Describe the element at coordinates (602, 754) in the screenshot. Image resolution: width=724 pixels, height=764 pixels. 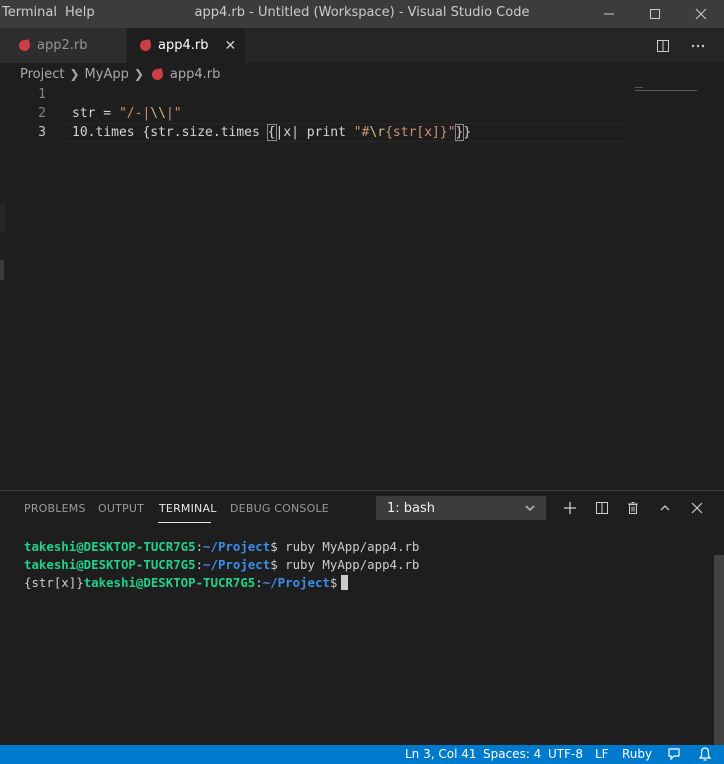
I see `end-of-line: LF` at that location.